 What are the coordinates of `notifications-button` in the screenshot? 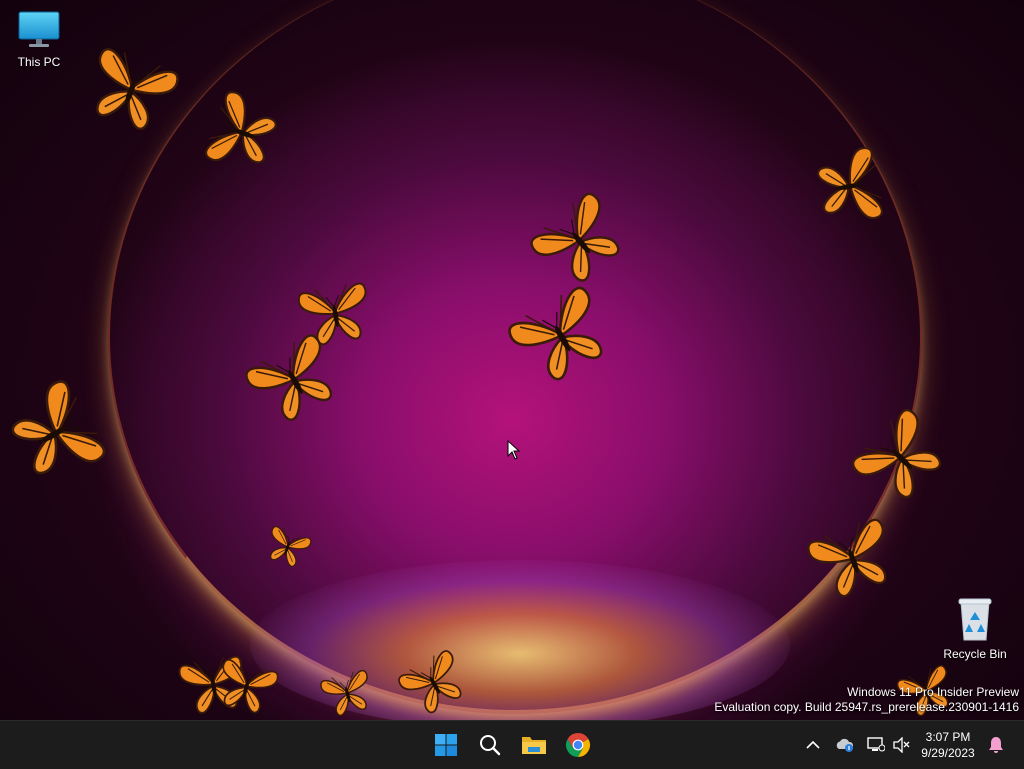 It's located at (996, 745).